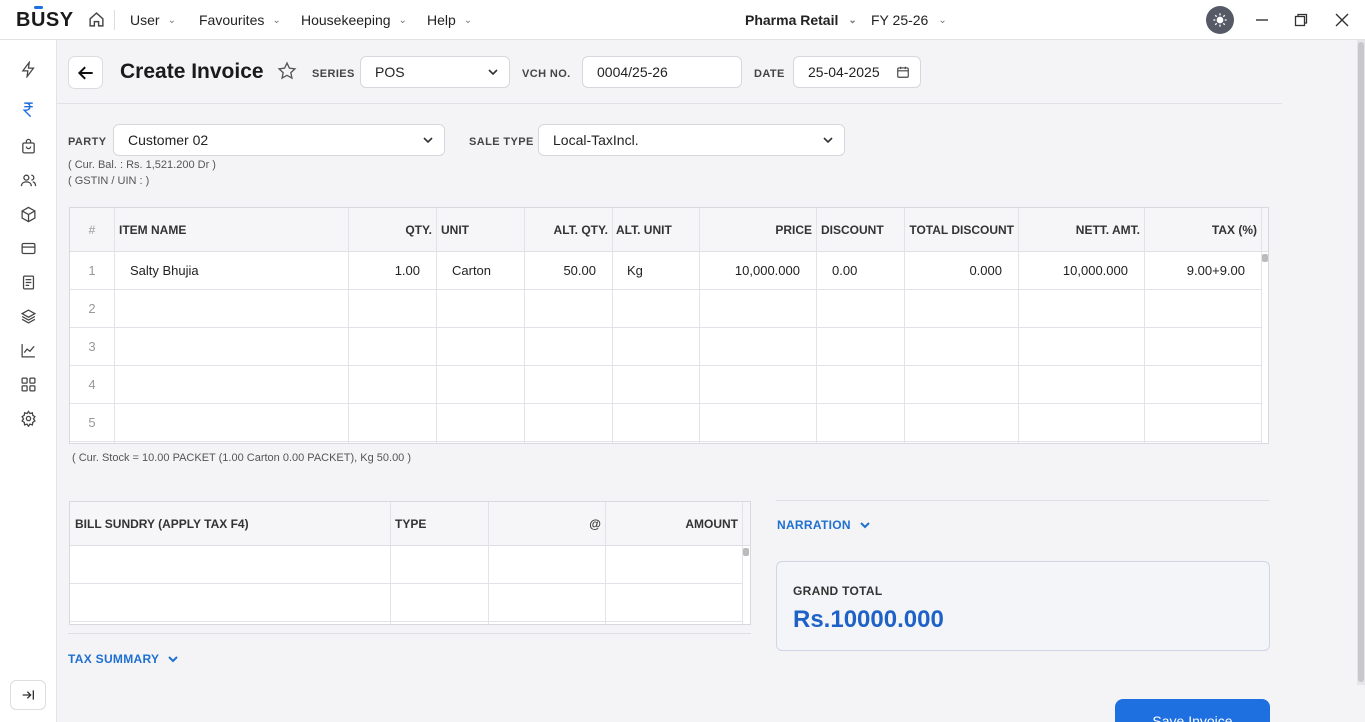 The height and width of the screenshot is (722, 1365). I want to click on tax-summary-toggle: TAX SUMMARY, so click(123, 659).